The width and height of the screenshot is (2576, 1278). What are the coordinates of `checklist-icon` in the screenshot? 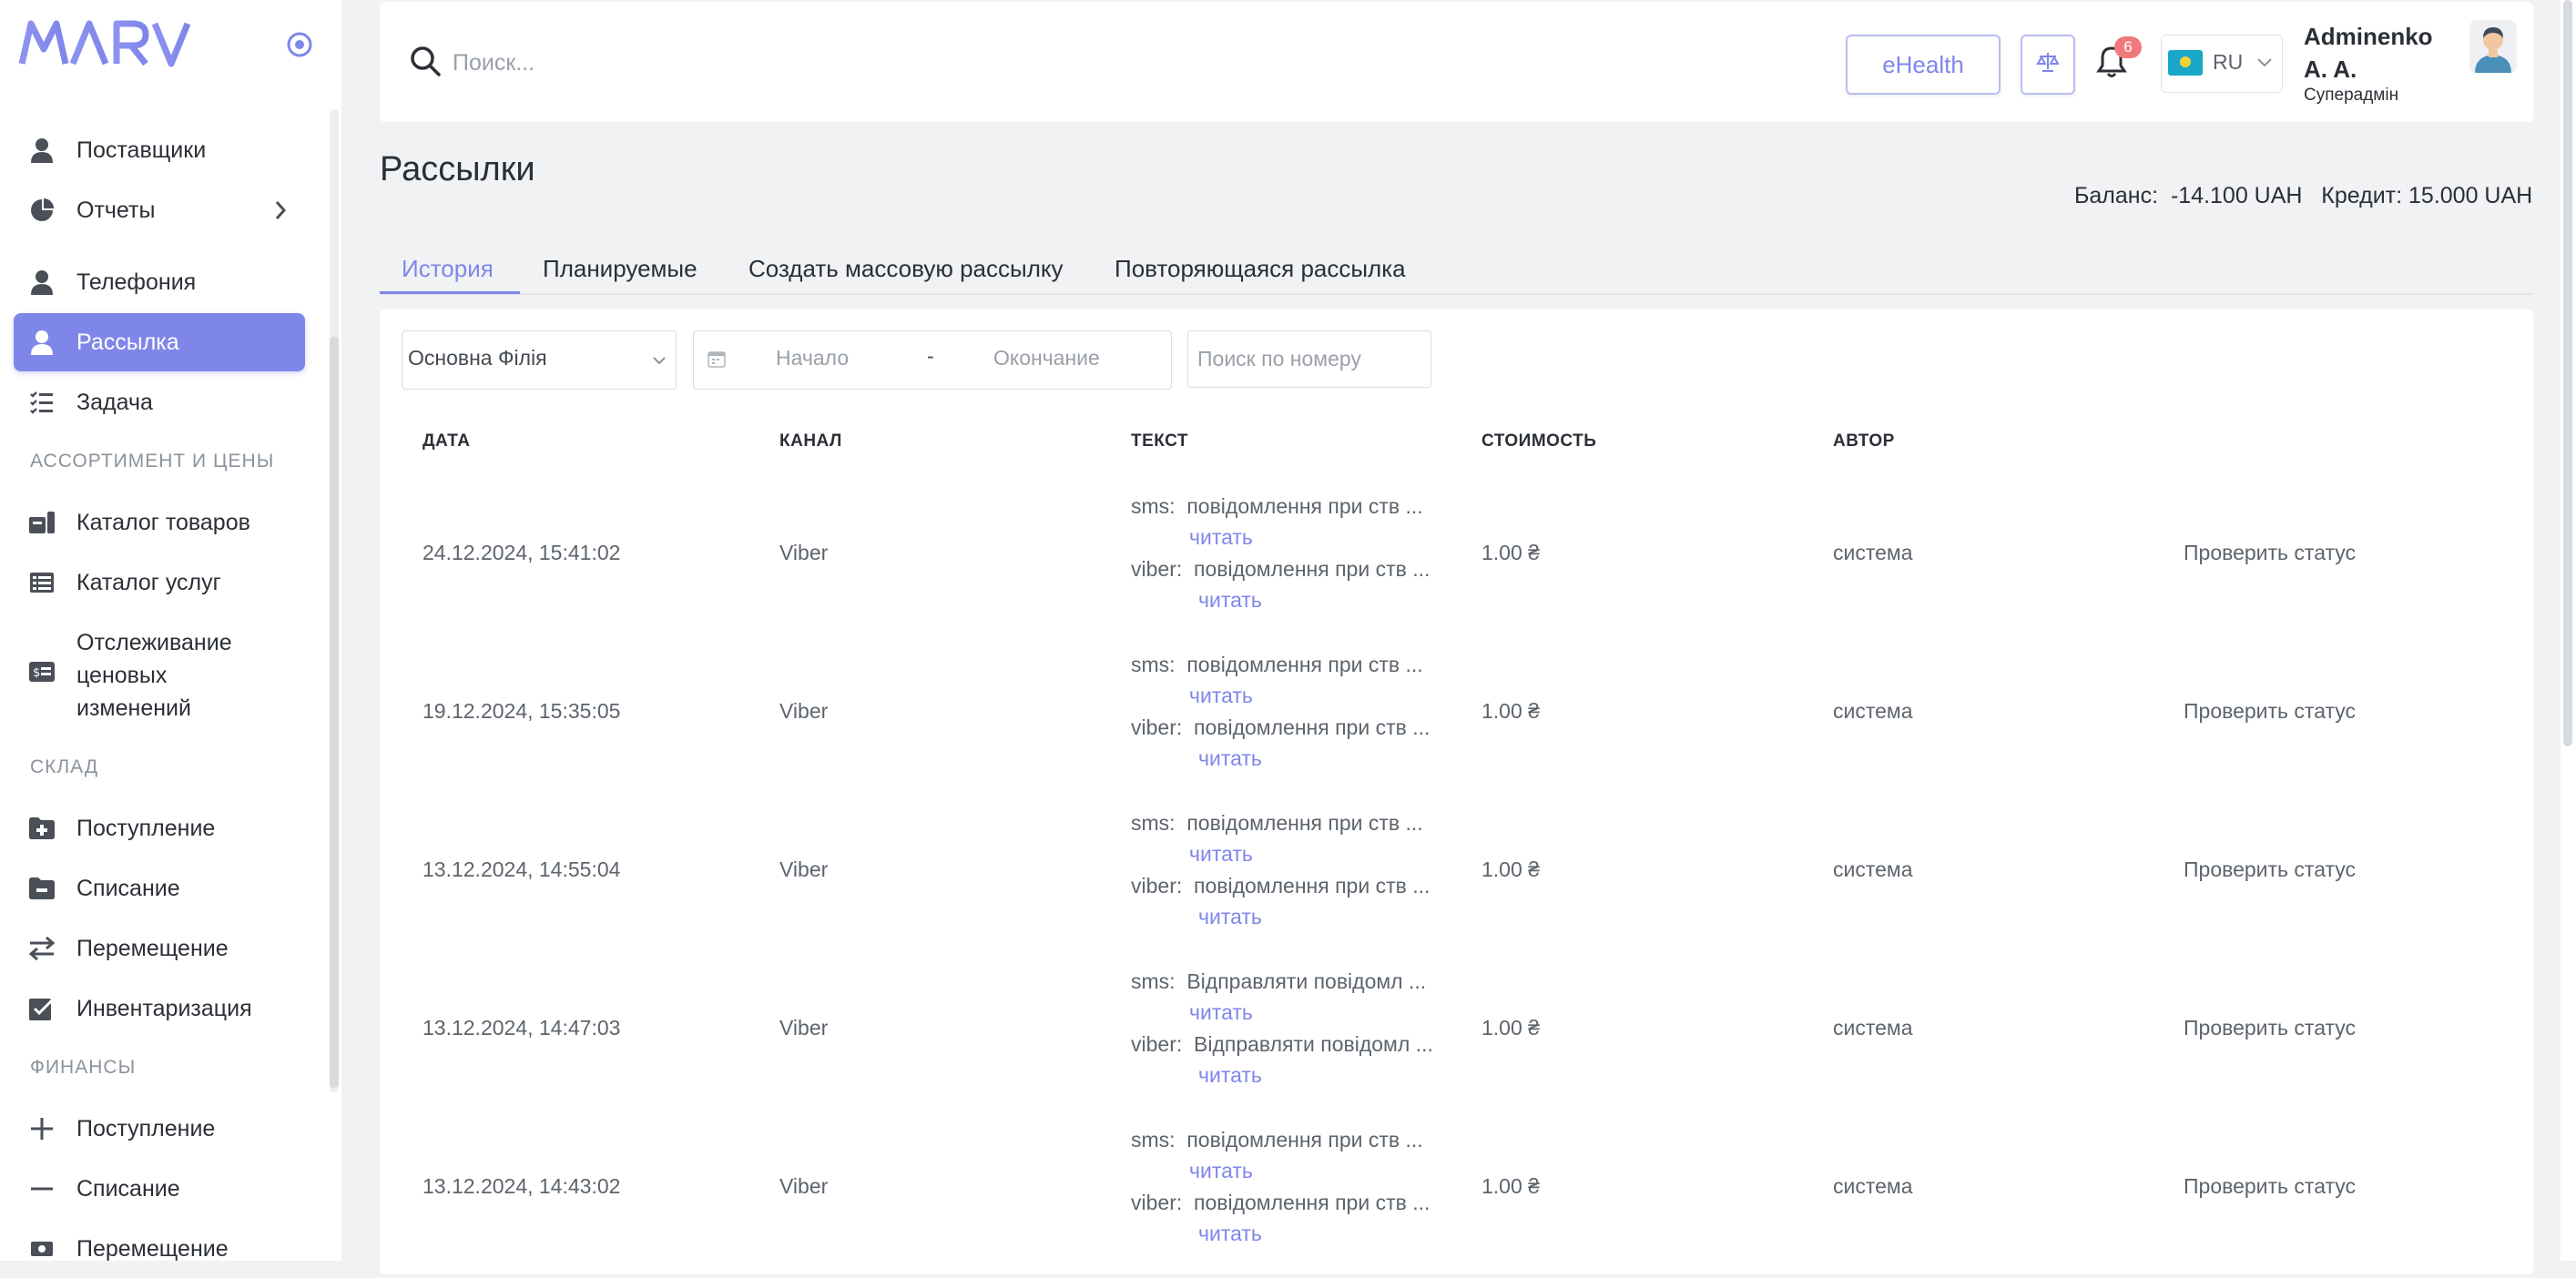 It's located at (42, 402).